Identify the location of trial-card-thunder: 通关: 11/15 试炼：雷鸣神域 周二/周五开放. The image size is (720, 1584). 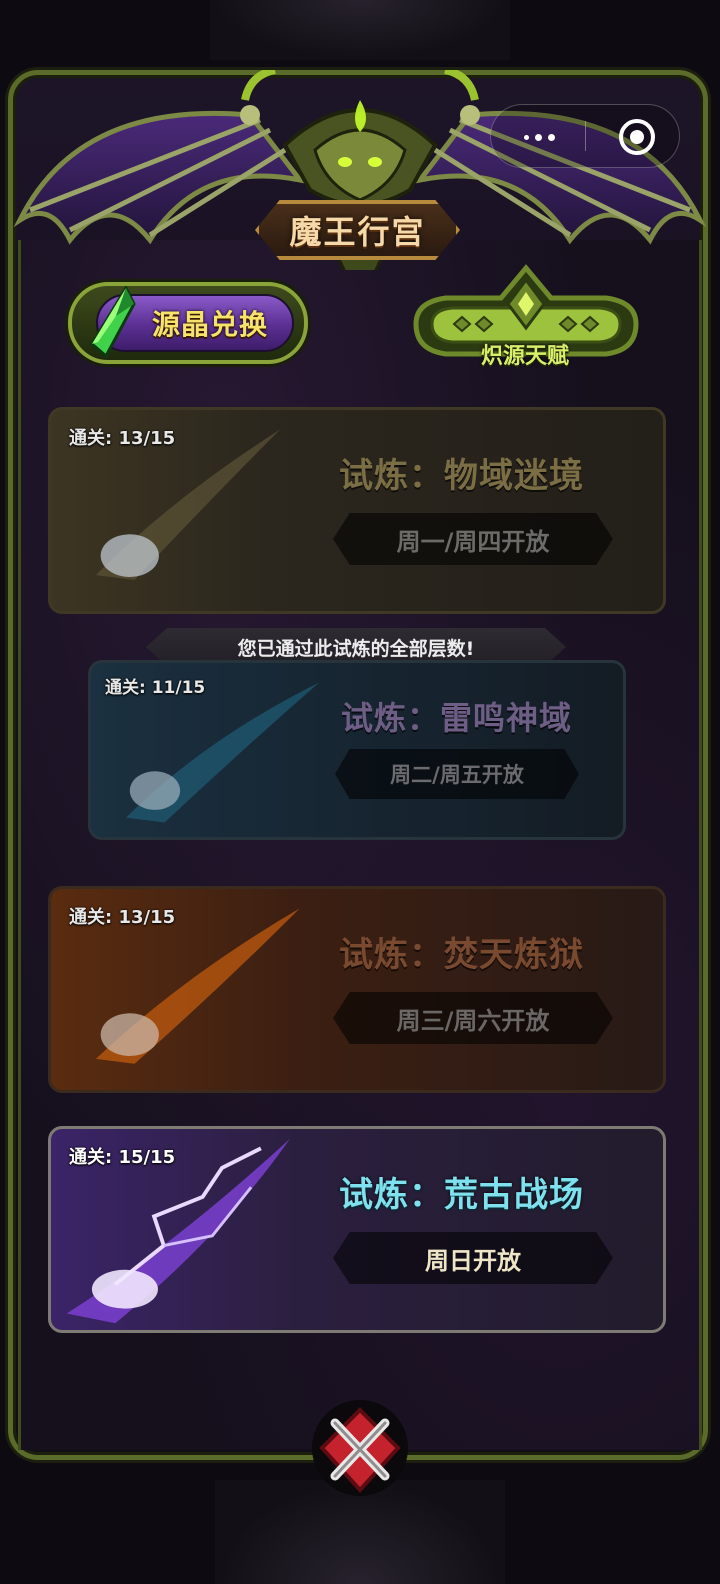
(357, 750).